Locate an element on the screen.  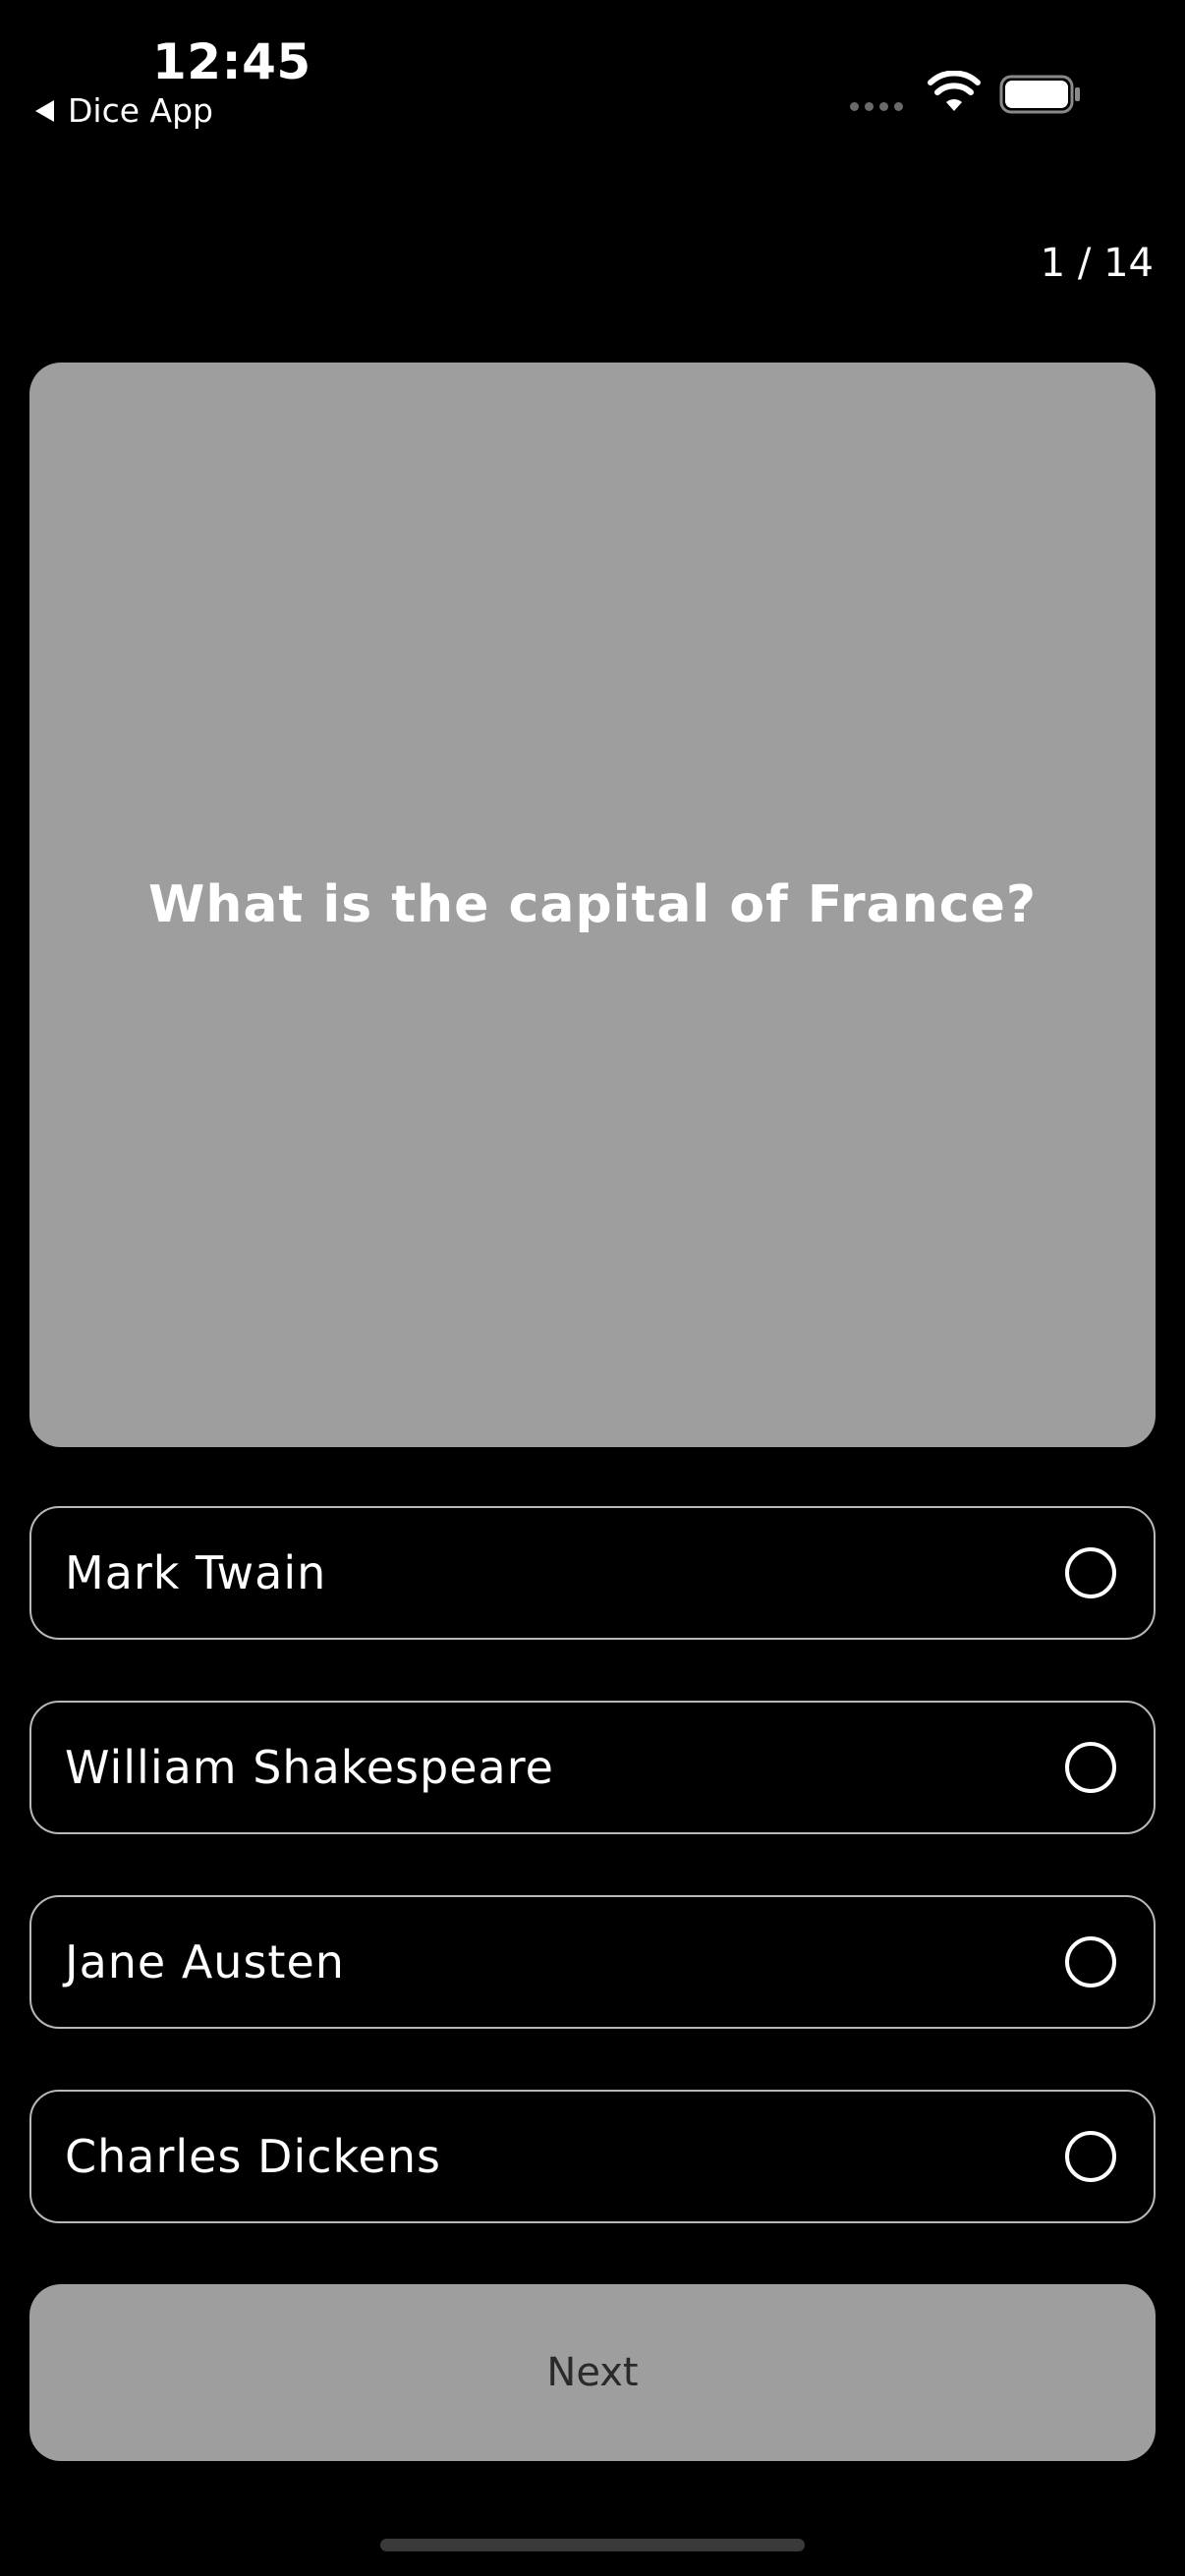
answer-option: Charles Dickens is located at coordinates (592, 2156).